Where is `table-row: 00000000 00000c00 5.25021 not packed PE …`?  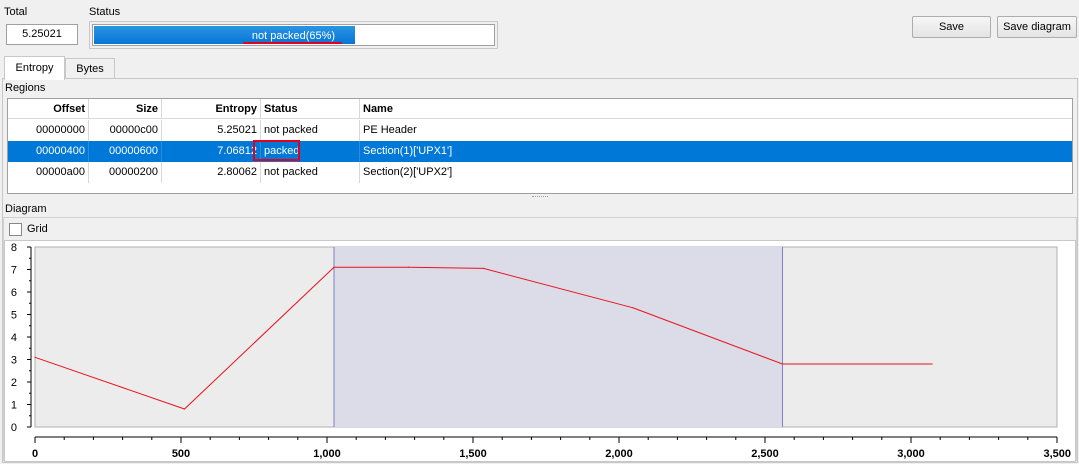 table-row: 00000000 00000c00 5.25021 not packed PE … is located at coordinates (540, 130).